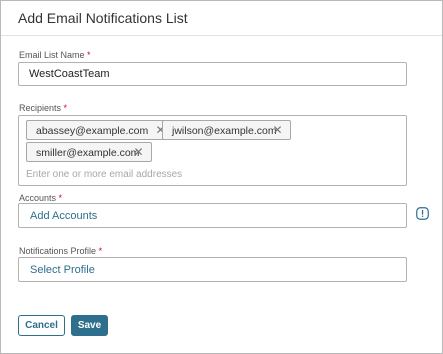  What do you see at coordinates (52, 55) in the screenshot?
I see `email-list-name-label-text: Email List Name` at bounding box center [52, 55].